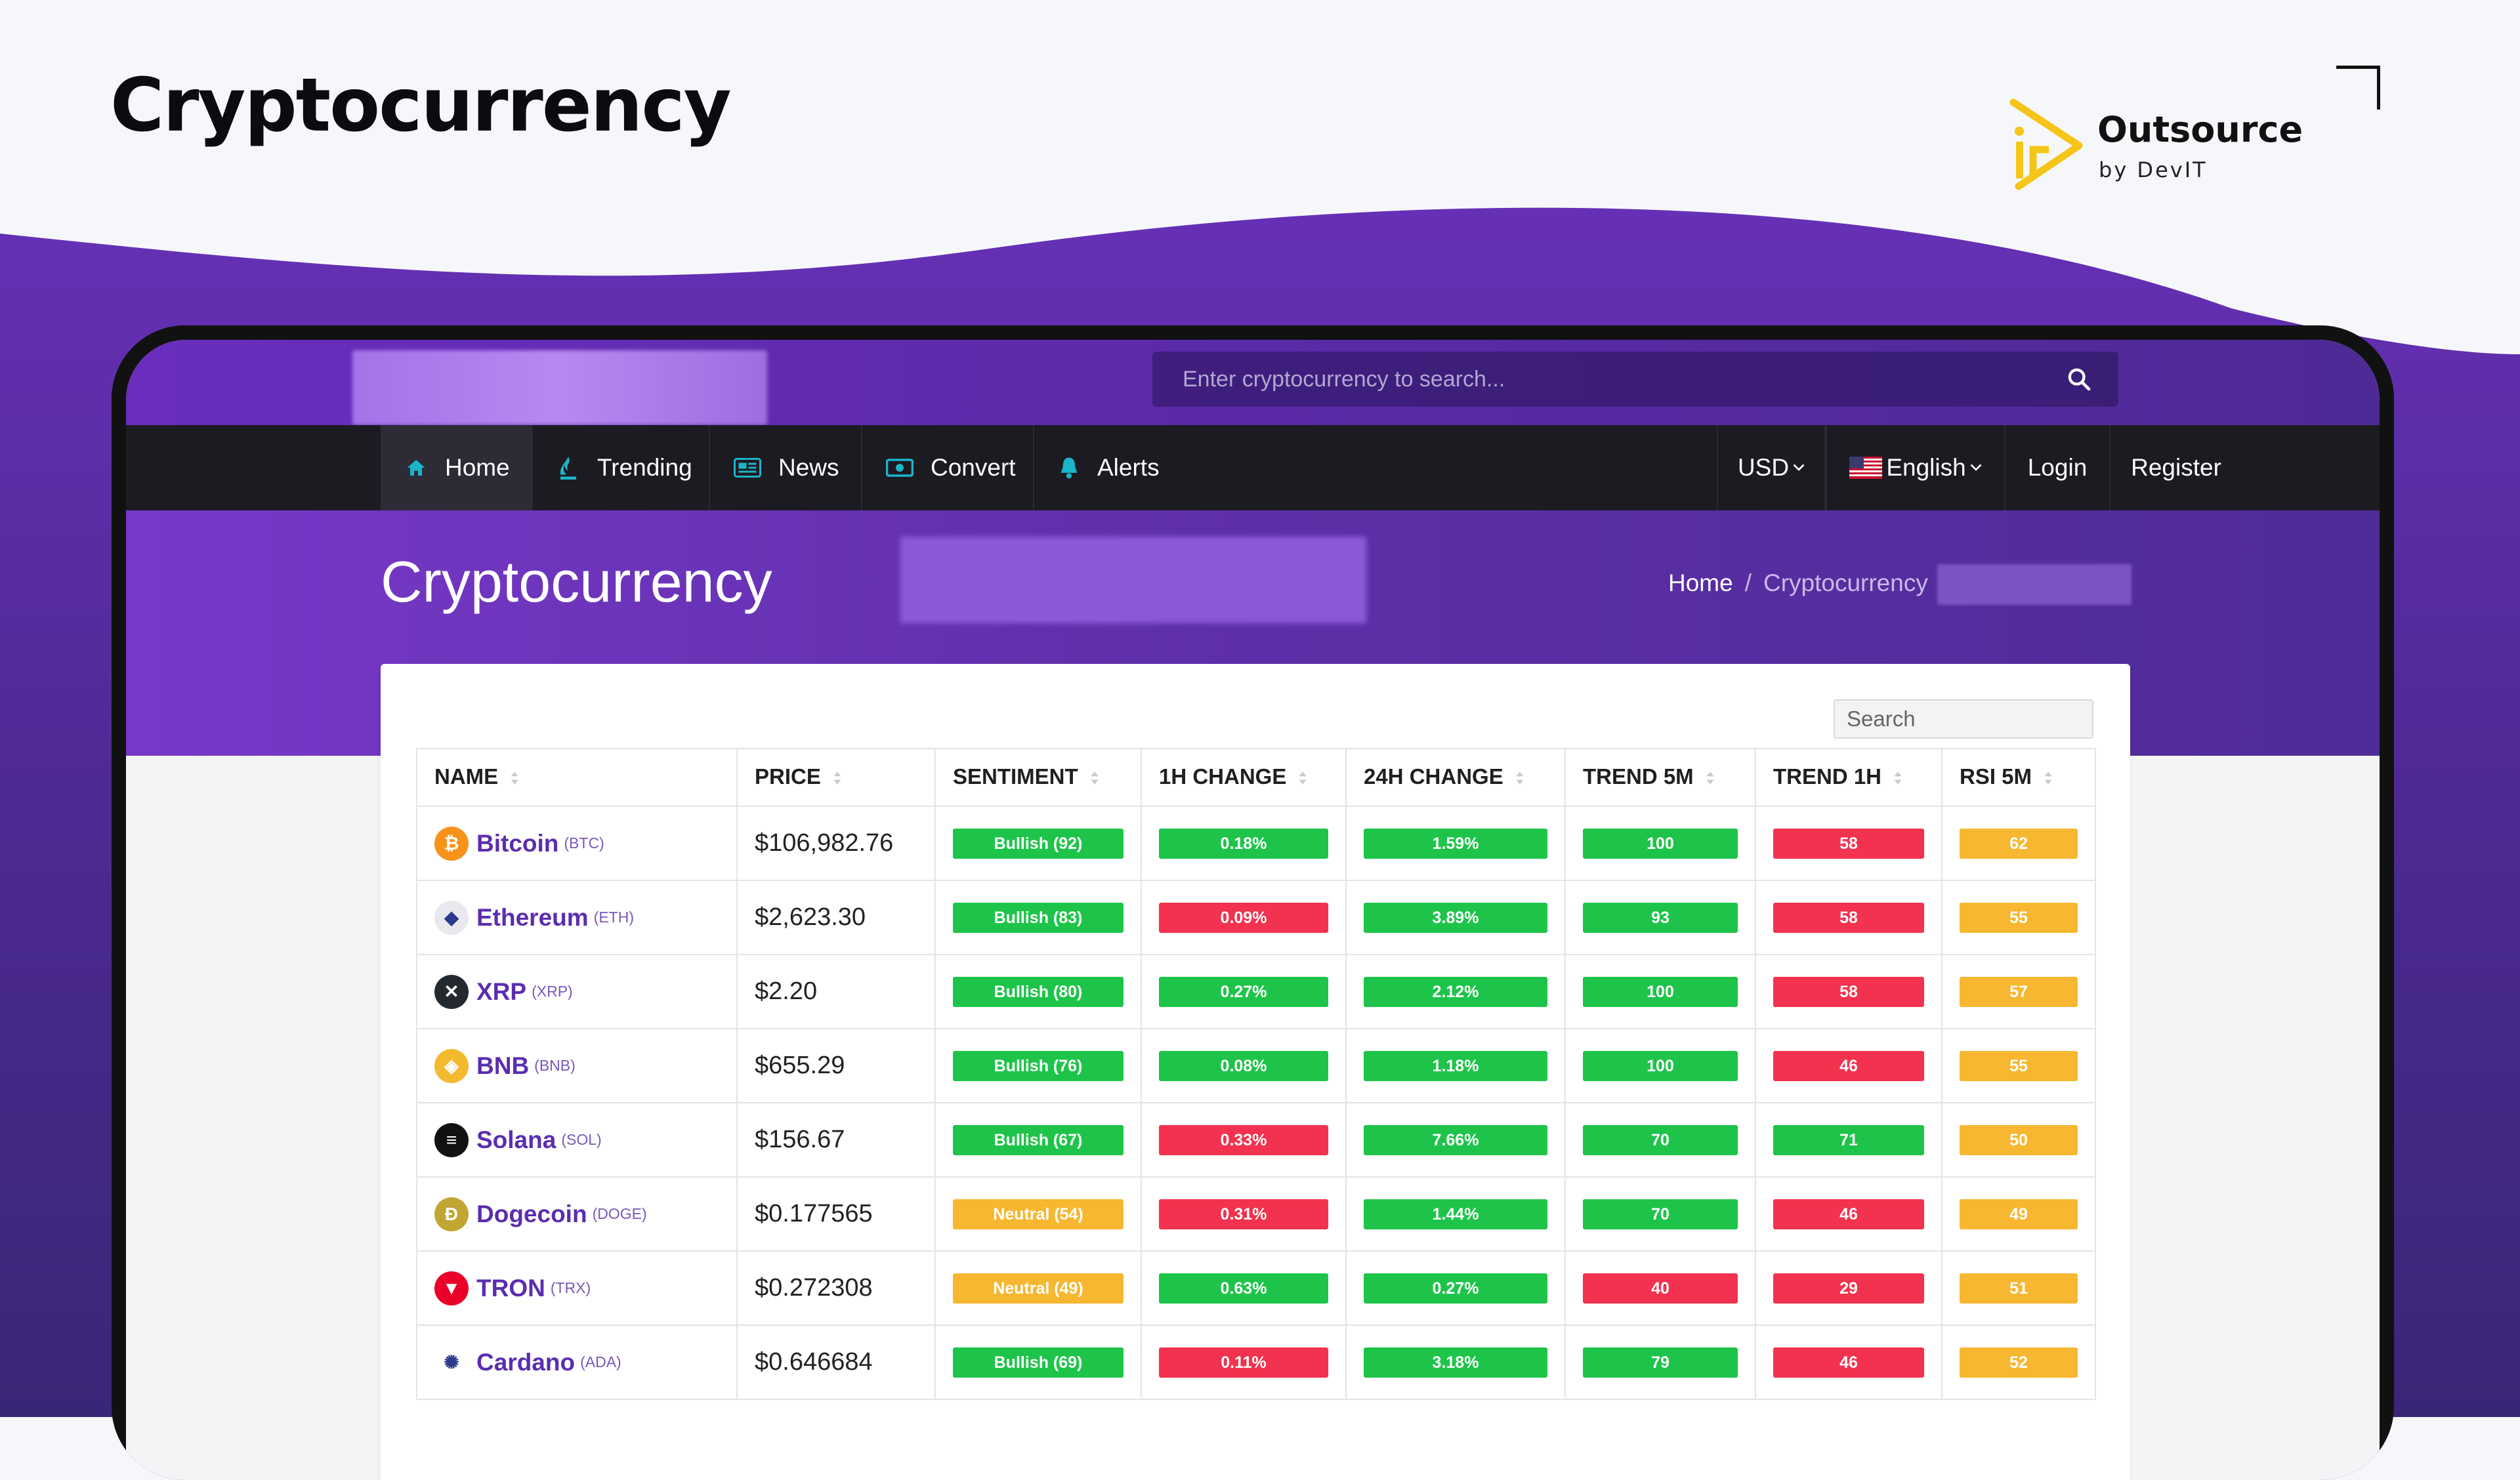 This screenshot has height=1480, width=2520. I want to click on trend-5m-cell: 93, so click(1660, 917).